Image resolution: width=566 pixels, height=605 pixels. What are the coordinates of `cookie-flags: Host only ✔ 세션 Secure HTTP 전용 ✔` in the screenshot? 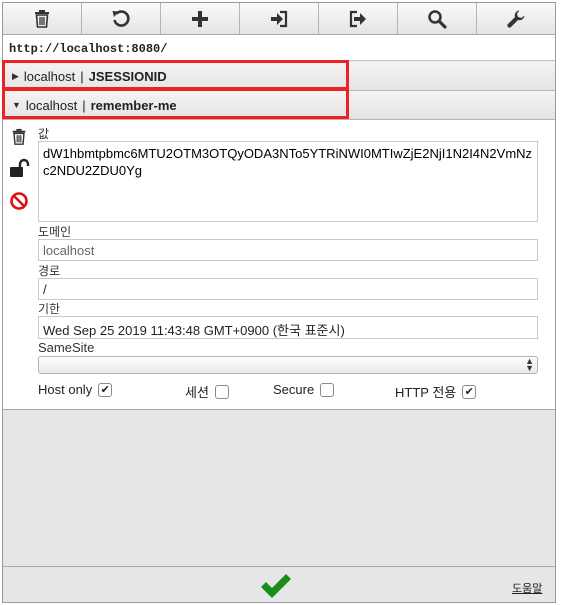 It's located at (288, 391).